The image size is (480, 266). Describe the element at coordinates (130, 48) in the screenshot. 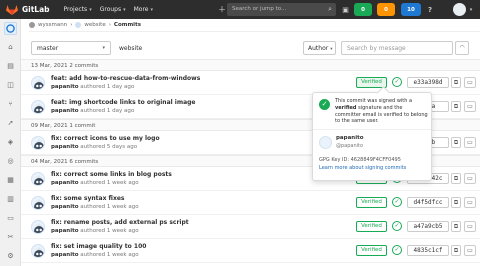

I see `path-label: website` at that location.